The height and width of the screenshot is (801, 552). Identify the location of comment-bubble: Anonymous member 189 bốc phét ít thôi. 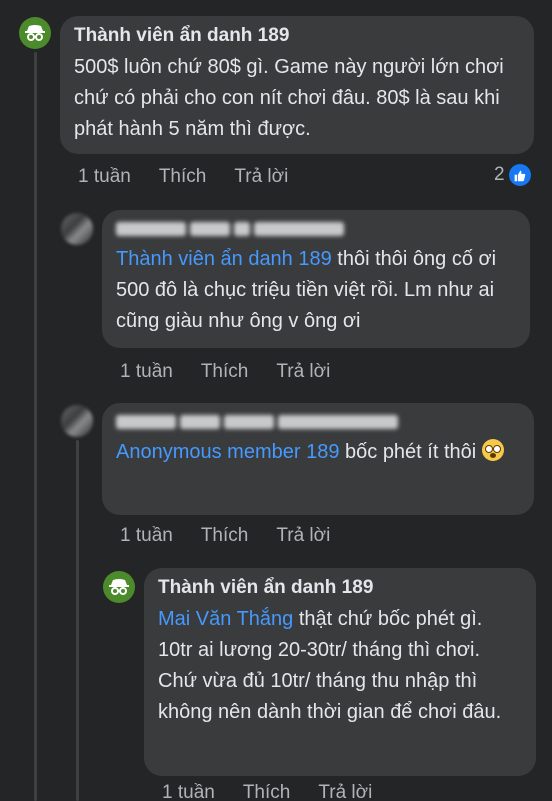
(318, 459).